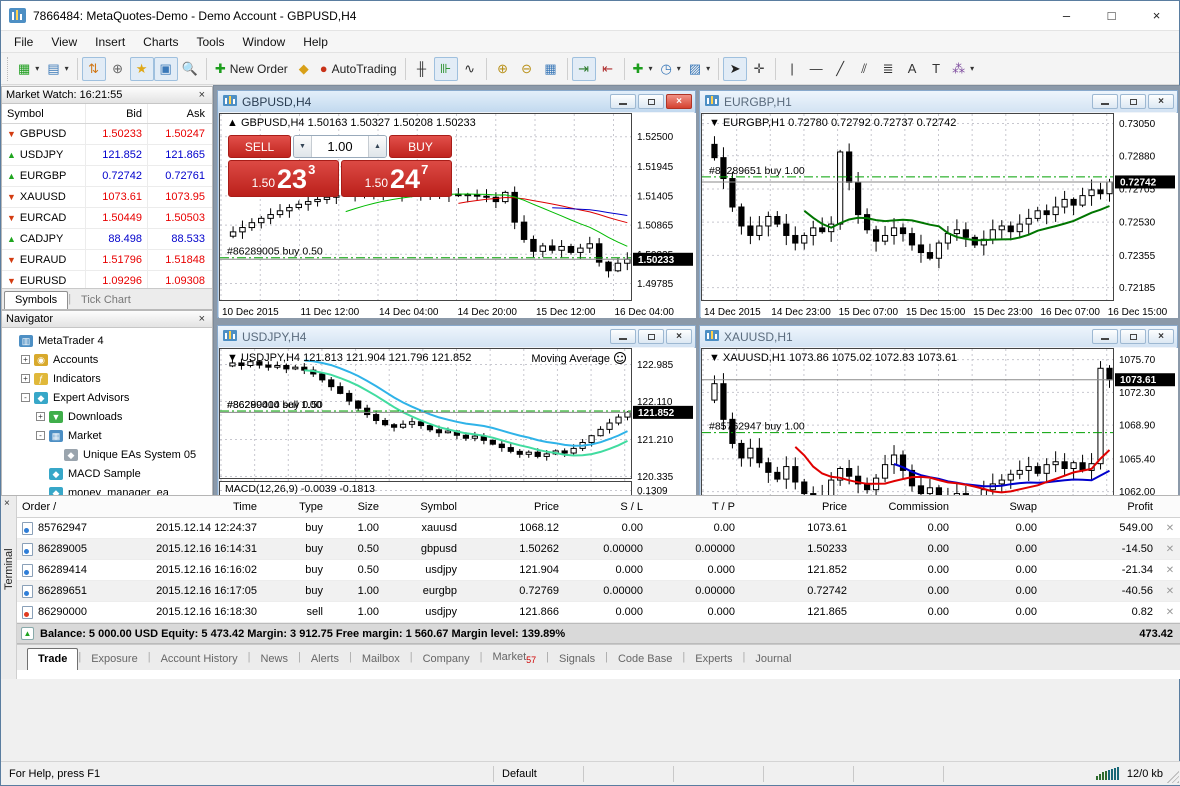 The height and width of the screenshot is (786, 1180). I want to click on column-header-commission: Commission, so click(904, 507).